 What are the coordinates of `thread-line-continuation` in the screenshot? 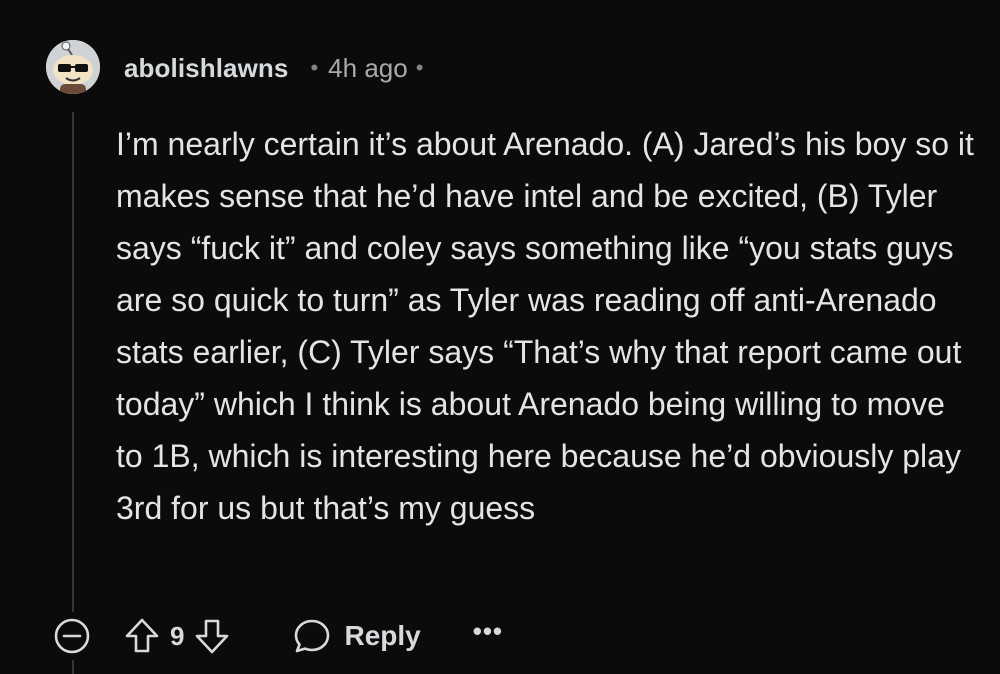 It's located at (73, 667).